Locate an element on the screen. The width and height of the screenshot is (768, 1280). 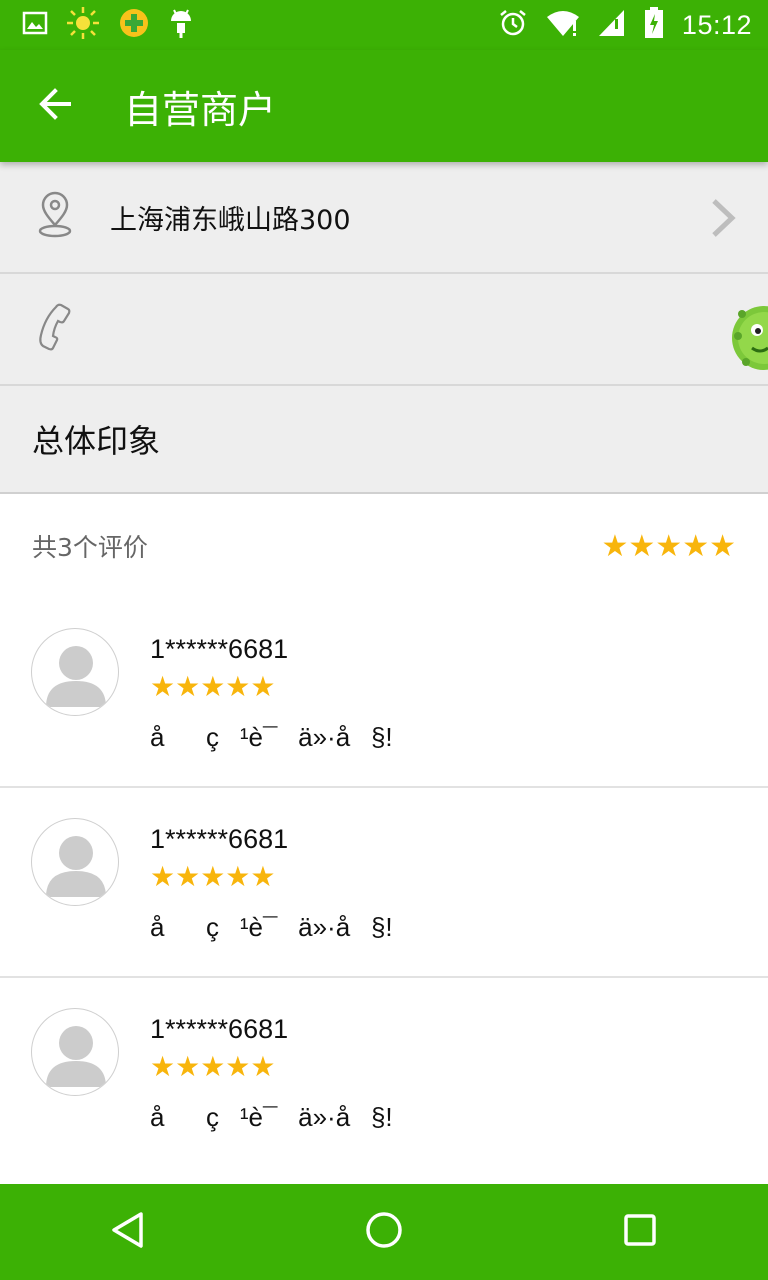
address-text: 上海浦东峨山路300 is located at coordinates (230, 220).